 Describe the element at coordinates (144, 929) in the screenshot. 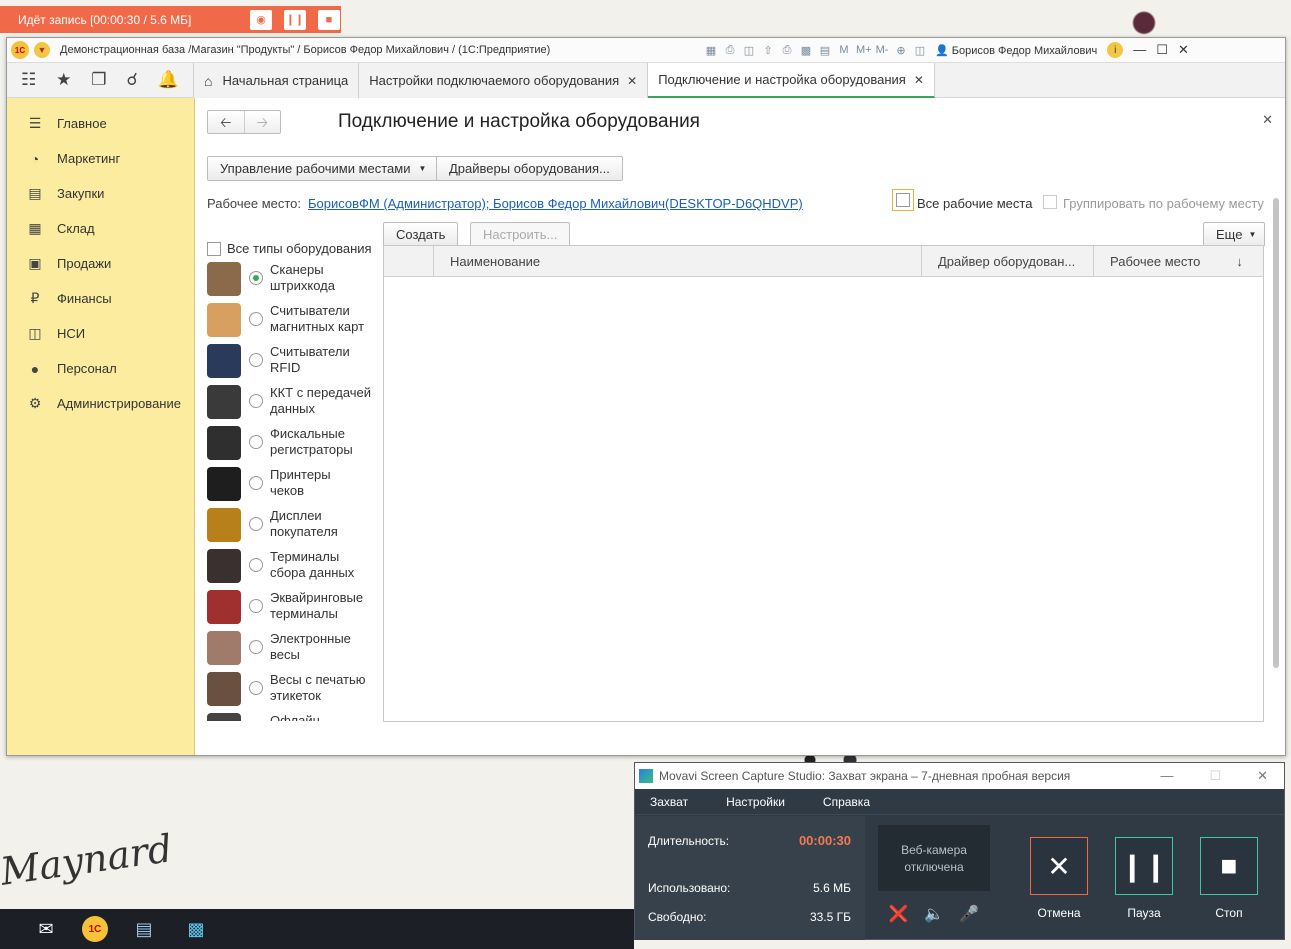

I see `monitor-icon: ▤` at that location.